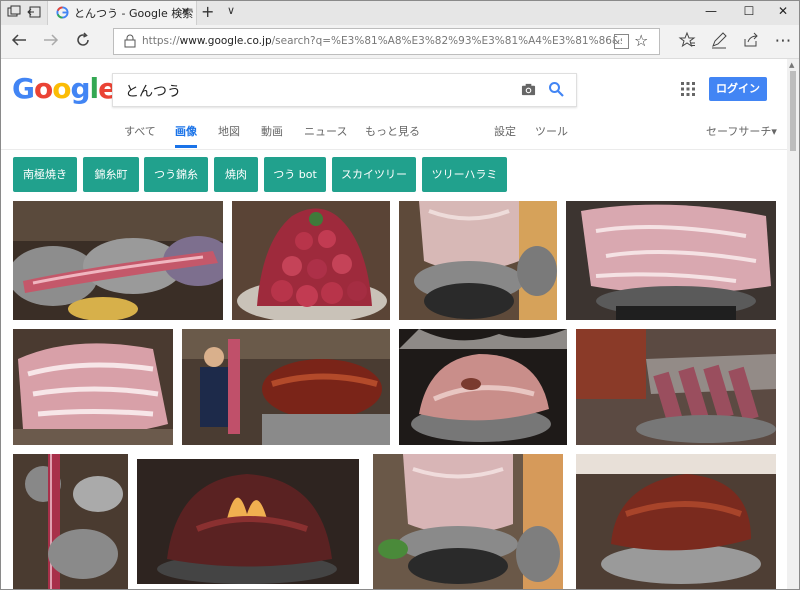 The width and height of the screenshot is (800, 590). What do you see at coordinates (83, 41) in the screenshot?
I see `refresh-icon` at bounding box center [83, 41].